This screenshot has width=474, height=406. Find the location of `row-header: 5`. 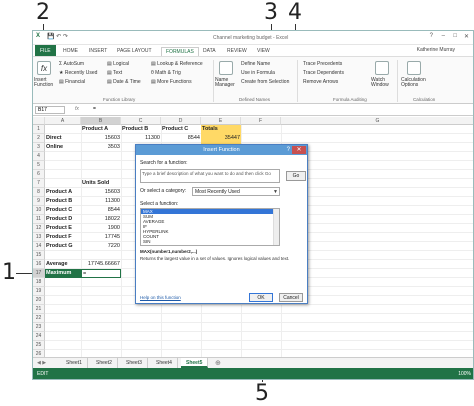

row-header: 5 is located at coordinates (39, 165).